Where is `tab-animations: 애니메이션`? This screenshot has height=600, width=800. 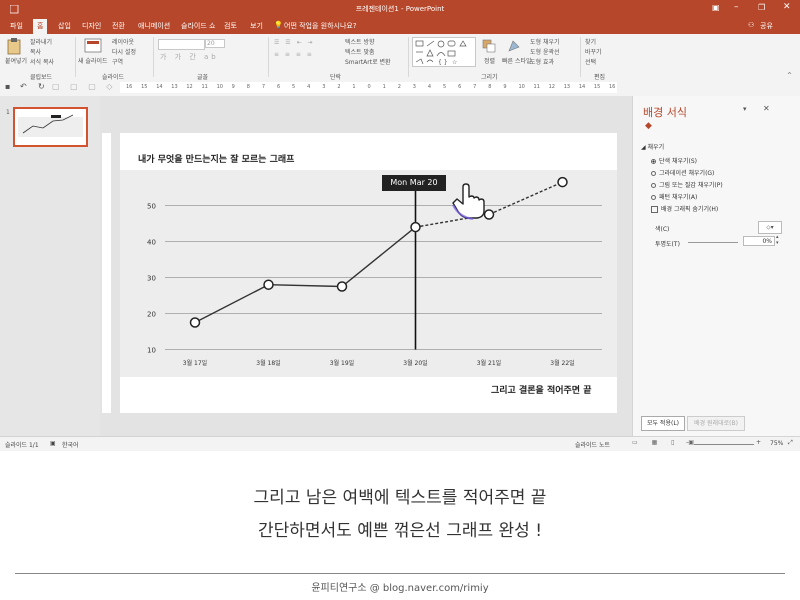 tab-animations: 애니메이션 is located at coordinates (154, 26).